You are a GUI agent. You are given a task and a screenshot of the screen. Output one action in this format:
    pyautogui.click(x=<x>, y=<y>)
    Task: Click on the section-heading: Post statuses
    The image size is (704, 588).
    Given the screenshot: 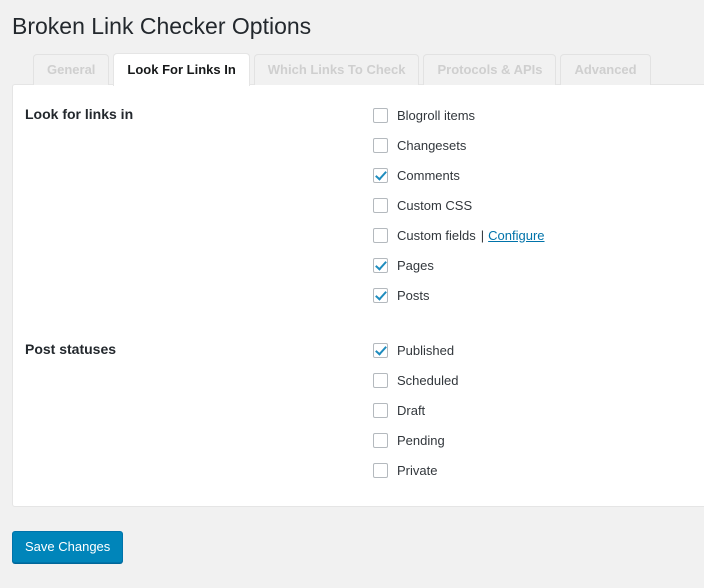 What is the action you would take?
    pyautogui.click(x=71, y=349)
    